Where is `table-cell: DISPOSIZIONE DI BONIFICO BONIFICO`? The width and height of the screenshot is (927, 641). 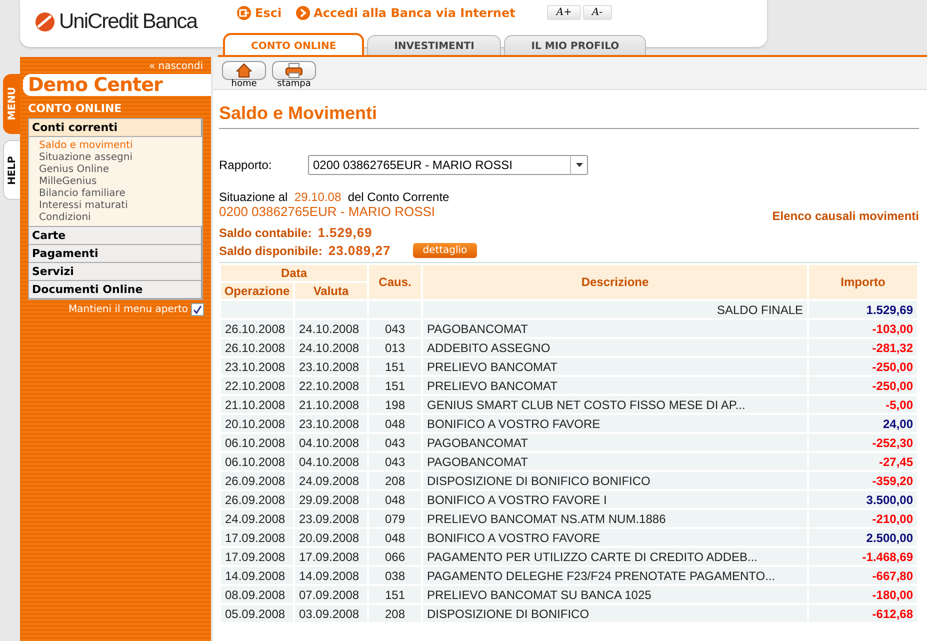 table-cell: DISPOSIZIONE DI BONIFICO BONIFICO is located at coordinates (615, 480).